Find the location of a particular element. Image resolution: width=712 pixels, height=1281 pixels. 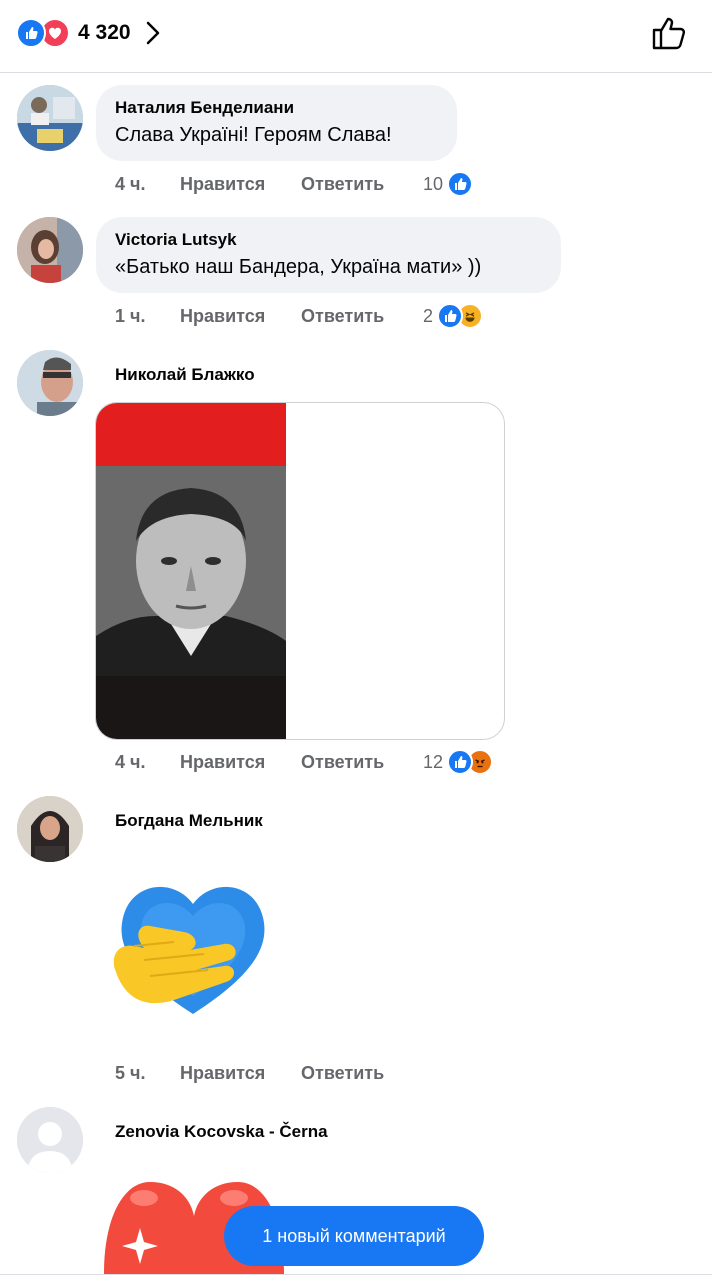

comment-actions: 1 ч. Нравится Ответить 2 is located at coordinates (299, 316).